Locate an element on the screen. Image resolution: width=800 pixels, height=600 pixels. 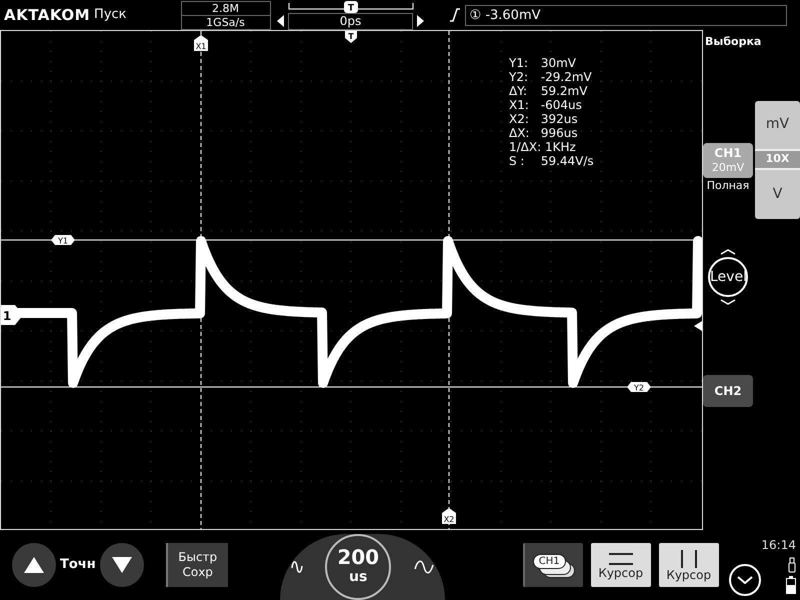
down-triangle-icon is located at coordinates (122, 565).